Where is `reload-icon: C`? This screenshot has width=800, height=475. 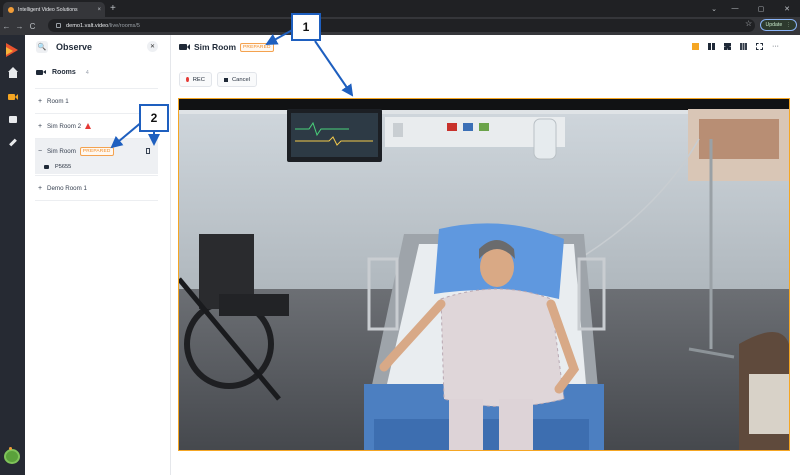 reload-icon: C is located at coordinates (32, 26).